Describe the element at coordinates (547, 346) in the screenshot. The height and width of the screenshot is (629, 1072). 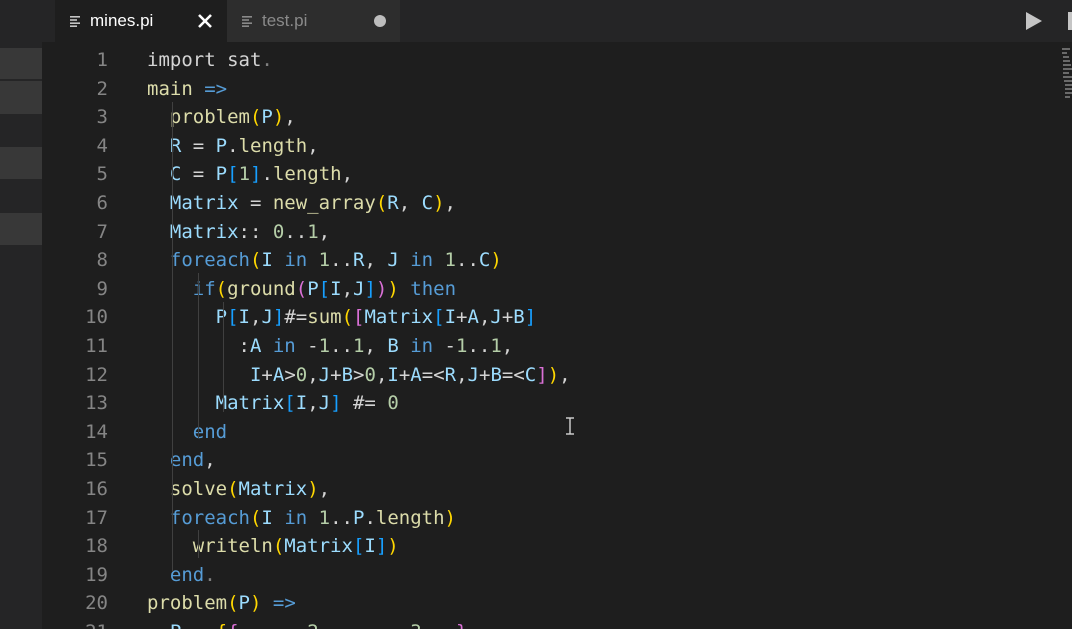
I see `code-line: 11 :A in -1..1, B in -1..1,` at that location.